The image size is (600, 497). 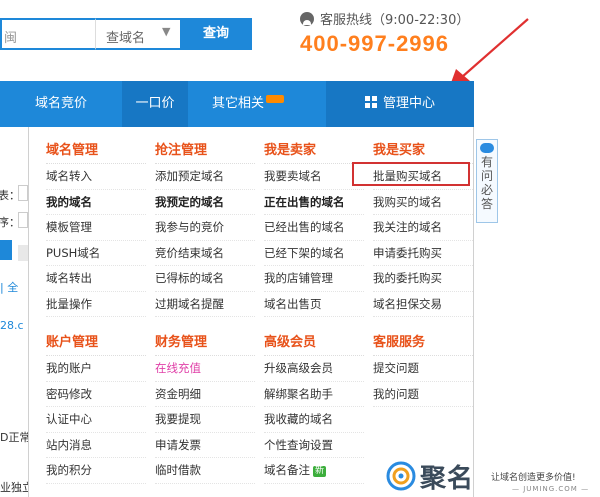 I want to click on juming-logo-icon, so click(x=401, y=476).